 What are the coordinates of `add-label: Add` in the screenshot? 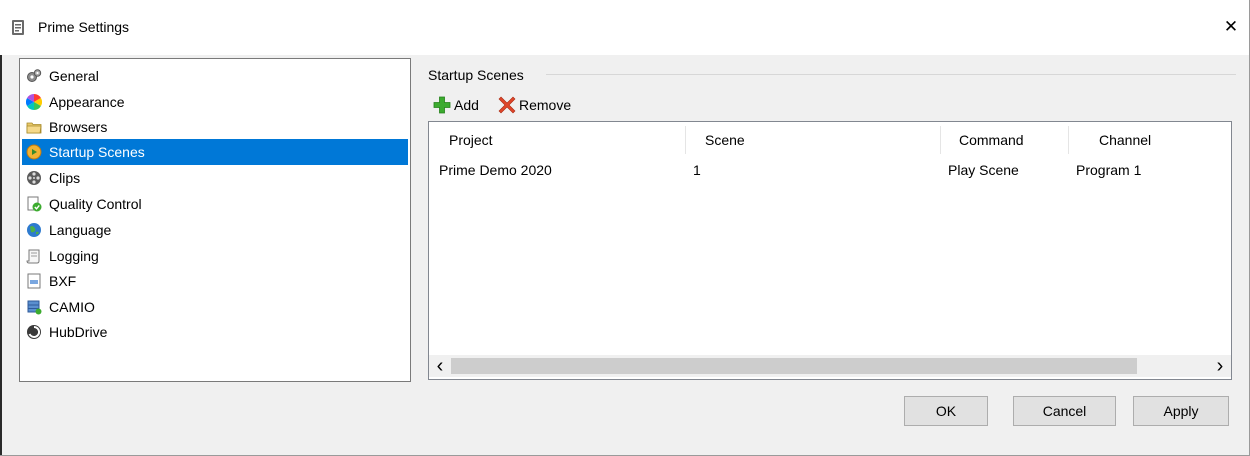 It's located at (466, 105).